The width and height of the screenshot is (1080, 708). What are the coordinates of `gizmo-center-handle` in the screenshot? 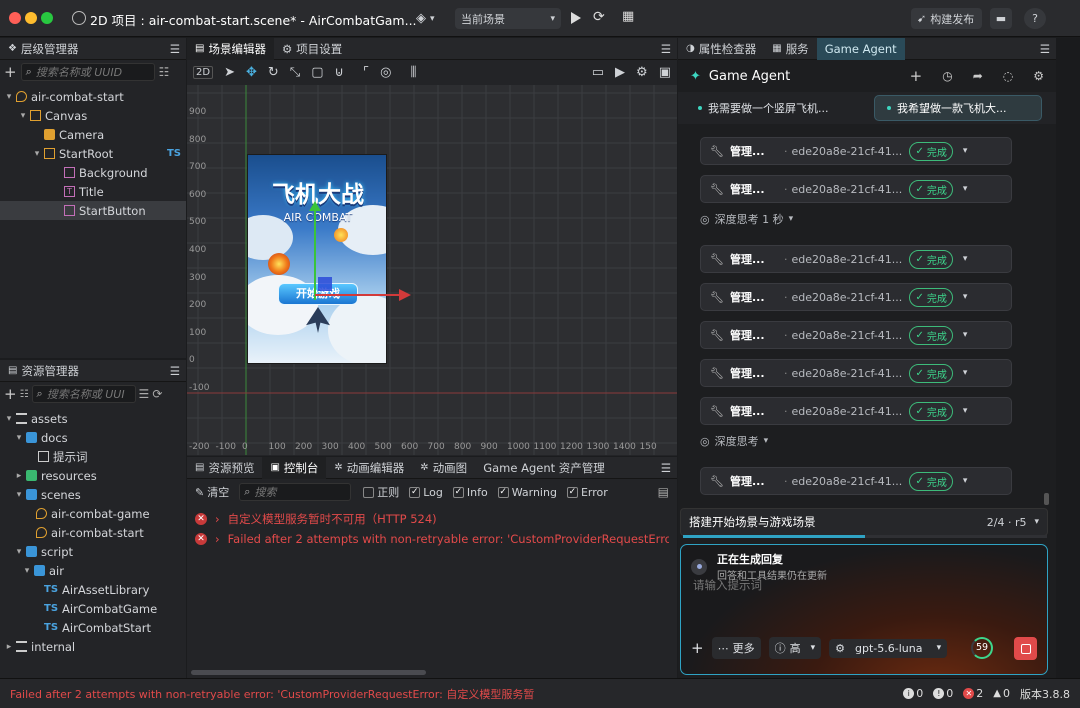 It's located at (325, 284).